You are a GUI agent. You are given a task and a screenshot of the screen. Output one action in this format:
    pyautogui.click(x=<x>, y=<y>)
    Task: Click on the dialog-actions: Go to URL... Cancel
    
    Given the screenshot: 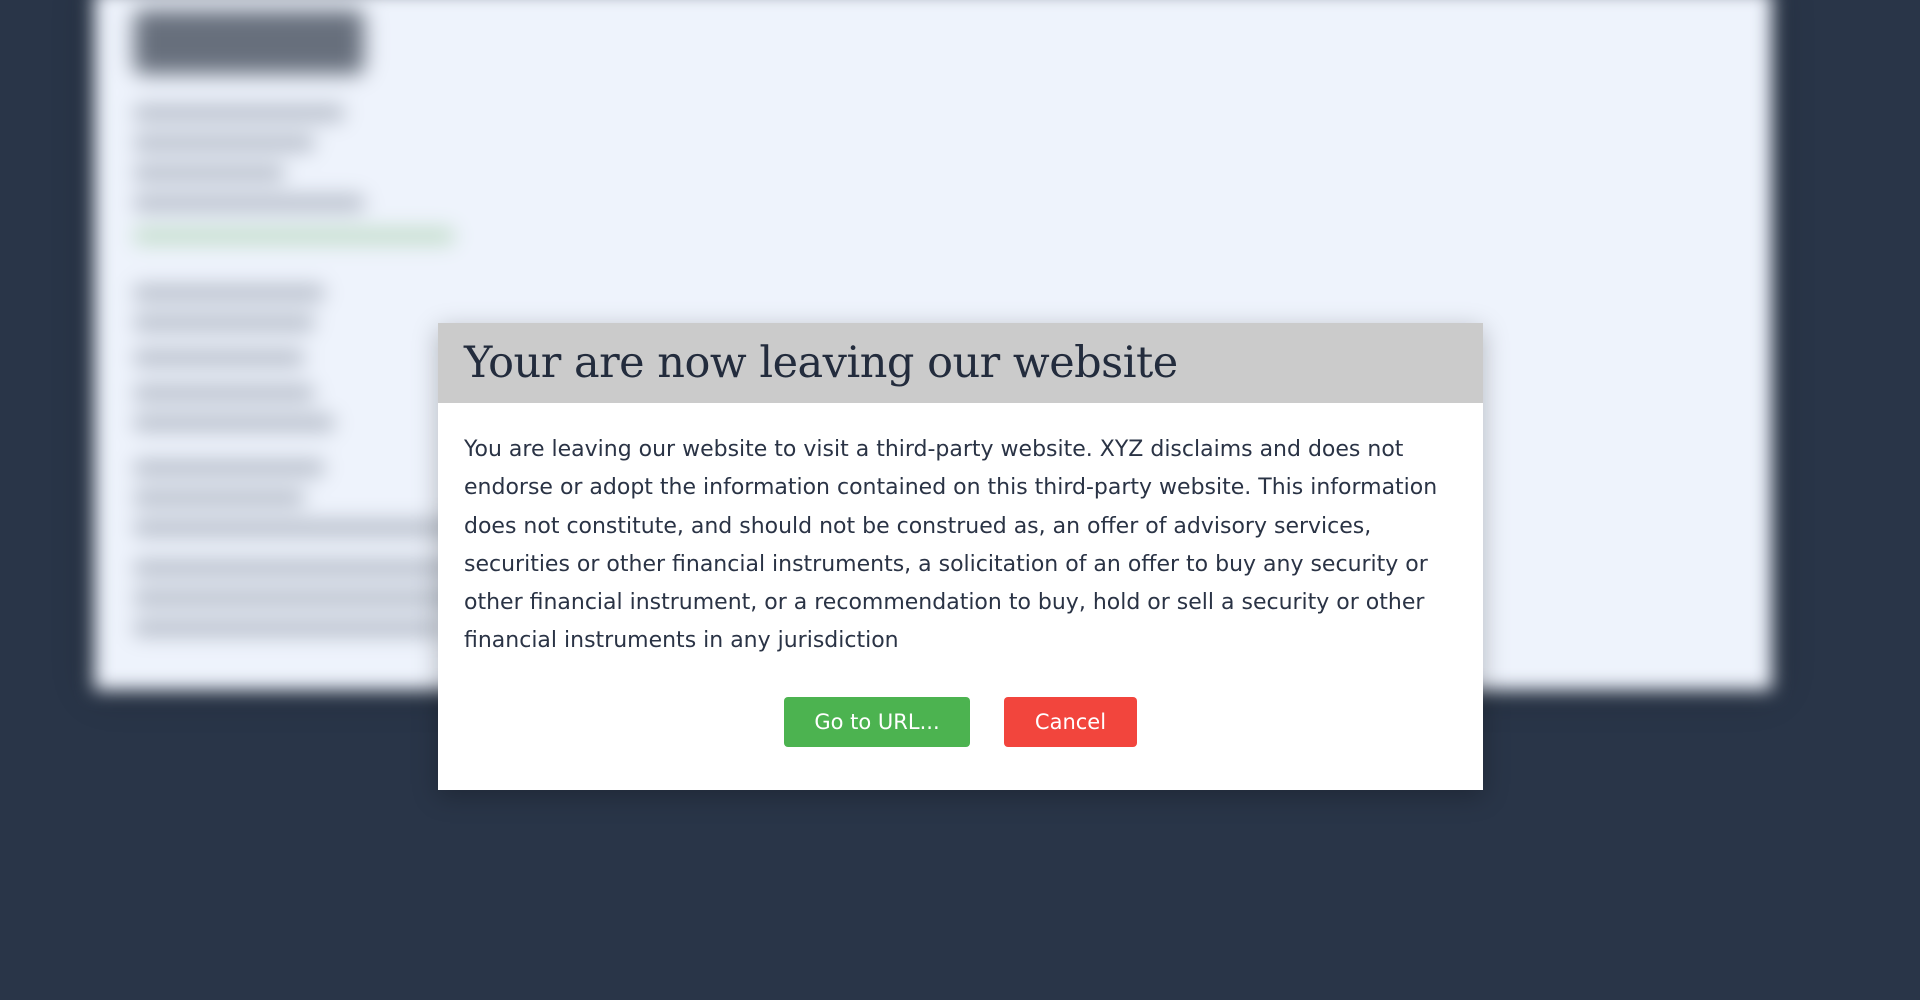 What is the action you would take?
    pyautogui.click(x=960, y=722)
    